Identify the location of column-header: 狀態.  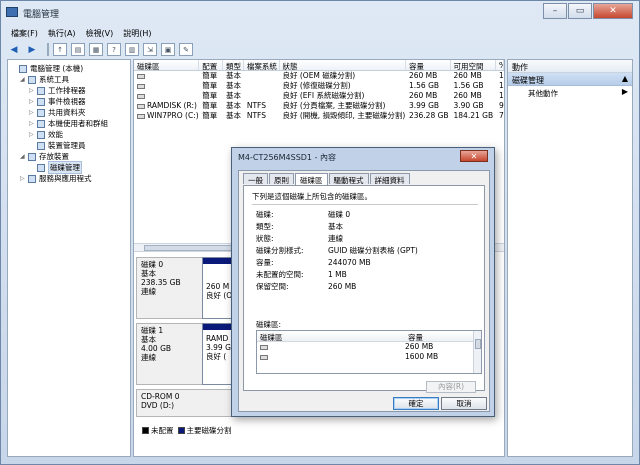
(343, 65).